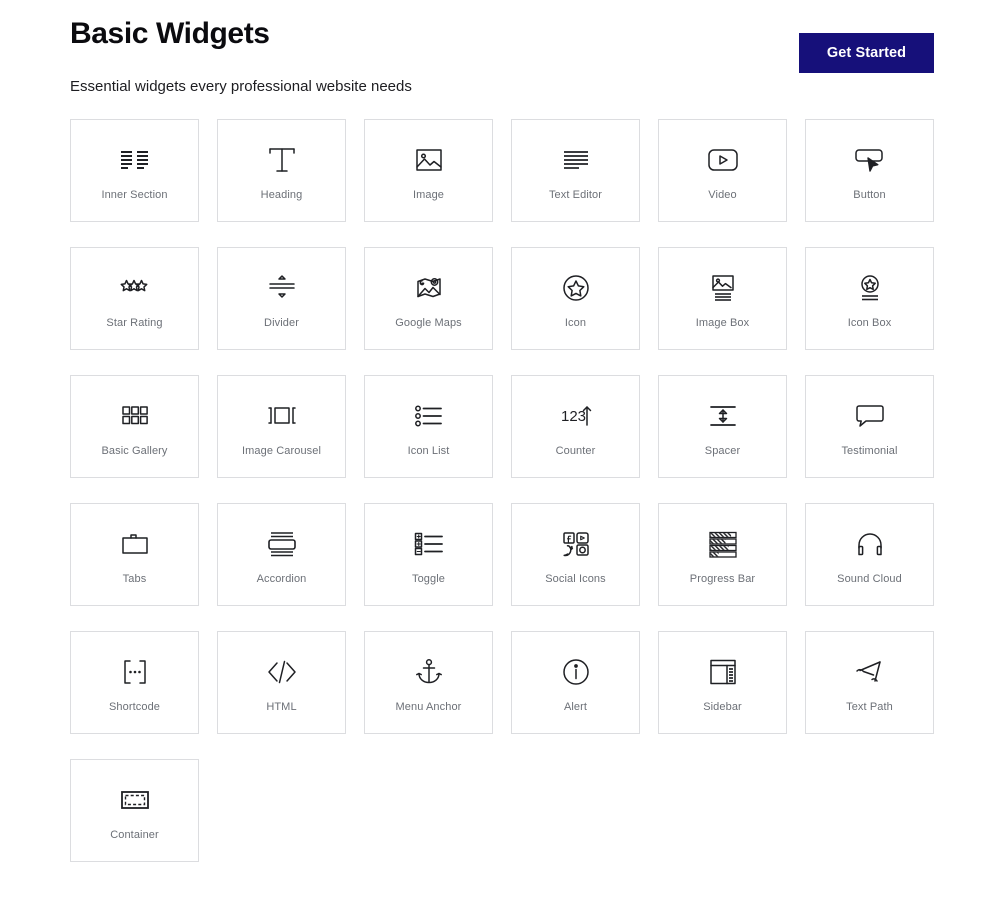  I want to click on widget-card: Shortcode, so click(134, 682).